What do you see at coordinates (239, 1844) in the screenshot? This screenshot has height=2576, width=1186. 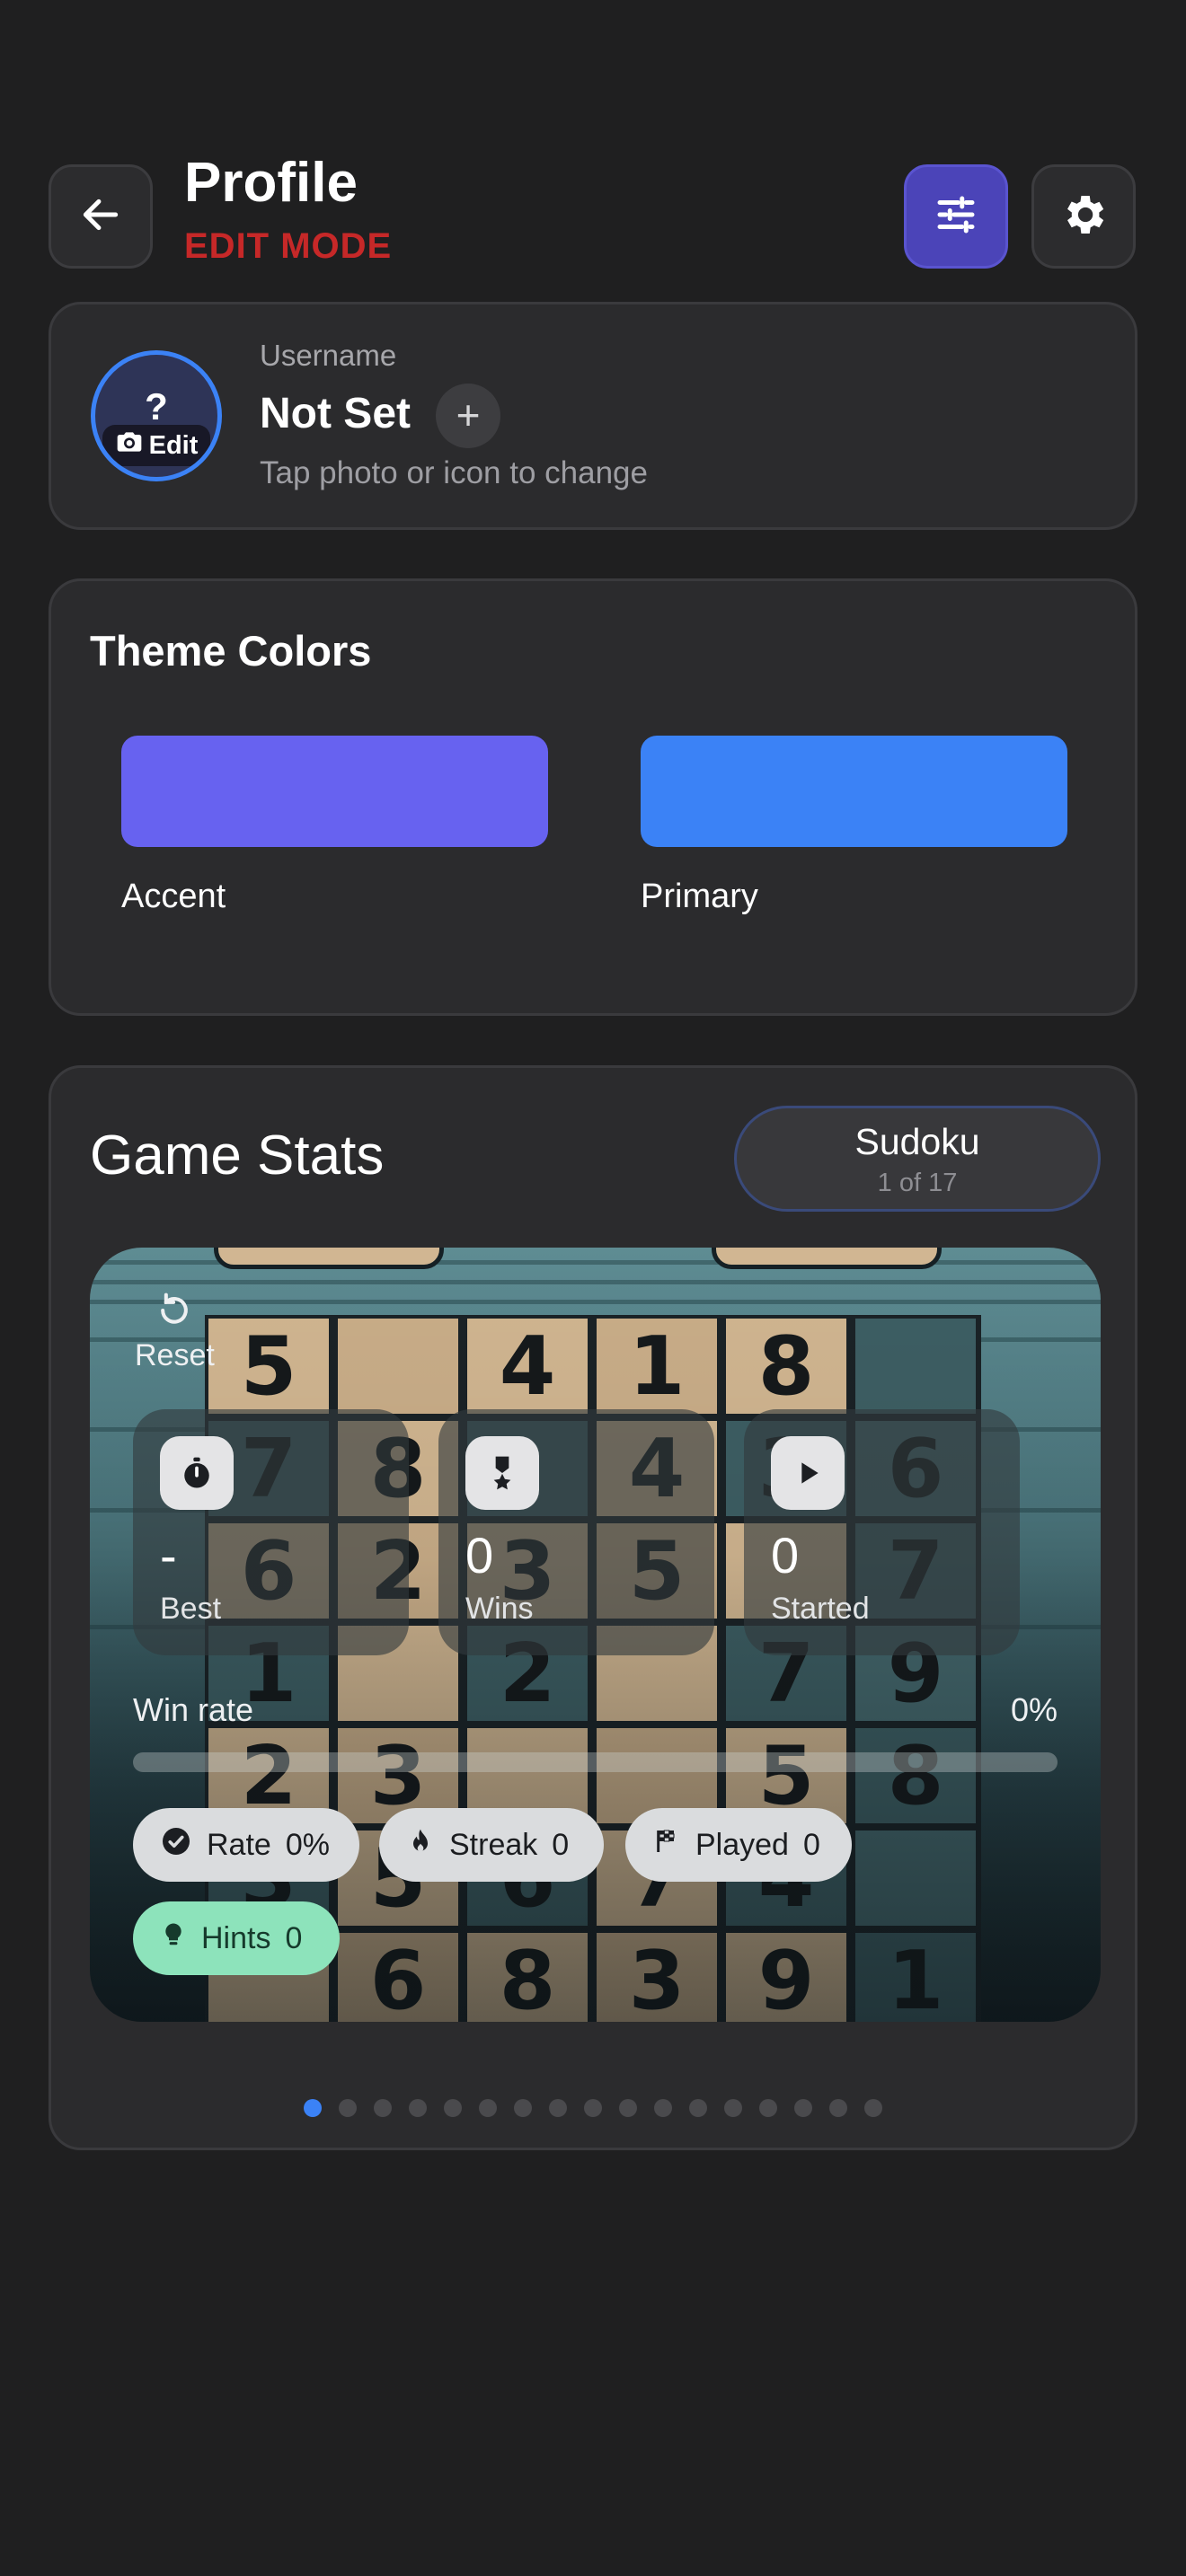 I see `chip-rate-label: Rate` at bounding box center [239, 1844].